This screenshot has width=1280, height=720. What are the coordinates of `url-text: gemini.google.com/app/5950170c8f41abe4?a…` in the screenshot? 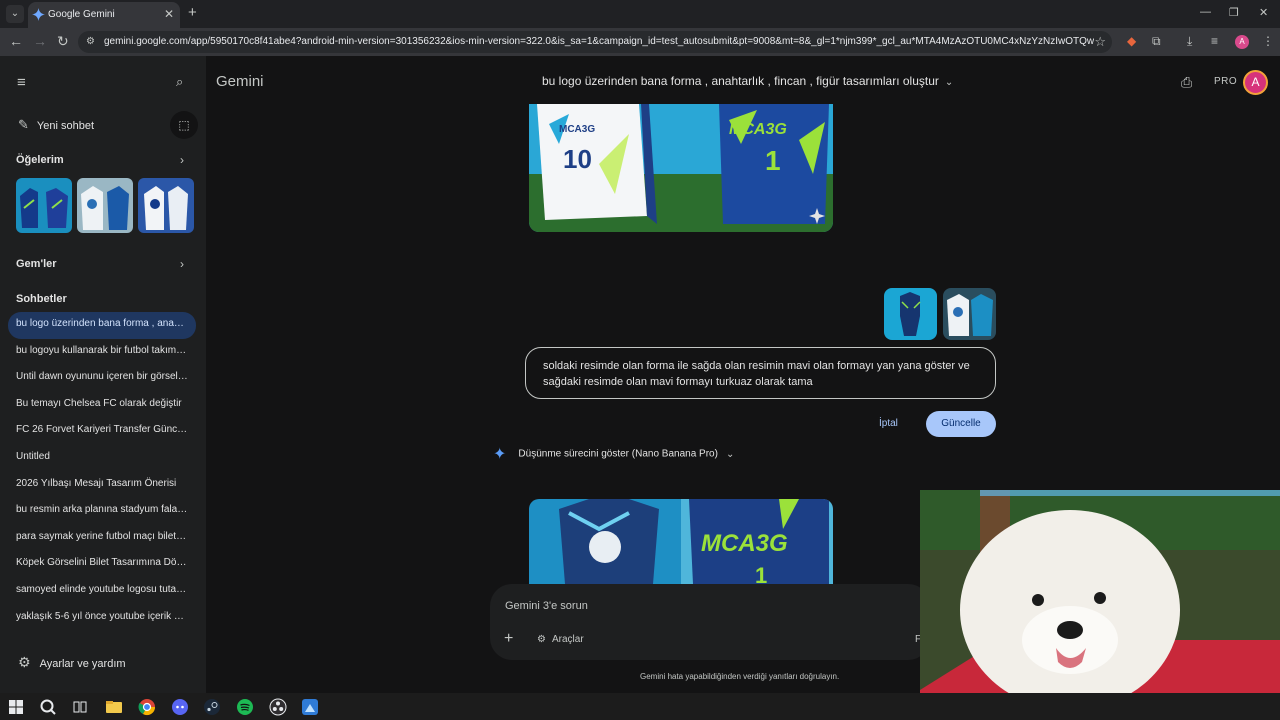 It's located at (599, 41).